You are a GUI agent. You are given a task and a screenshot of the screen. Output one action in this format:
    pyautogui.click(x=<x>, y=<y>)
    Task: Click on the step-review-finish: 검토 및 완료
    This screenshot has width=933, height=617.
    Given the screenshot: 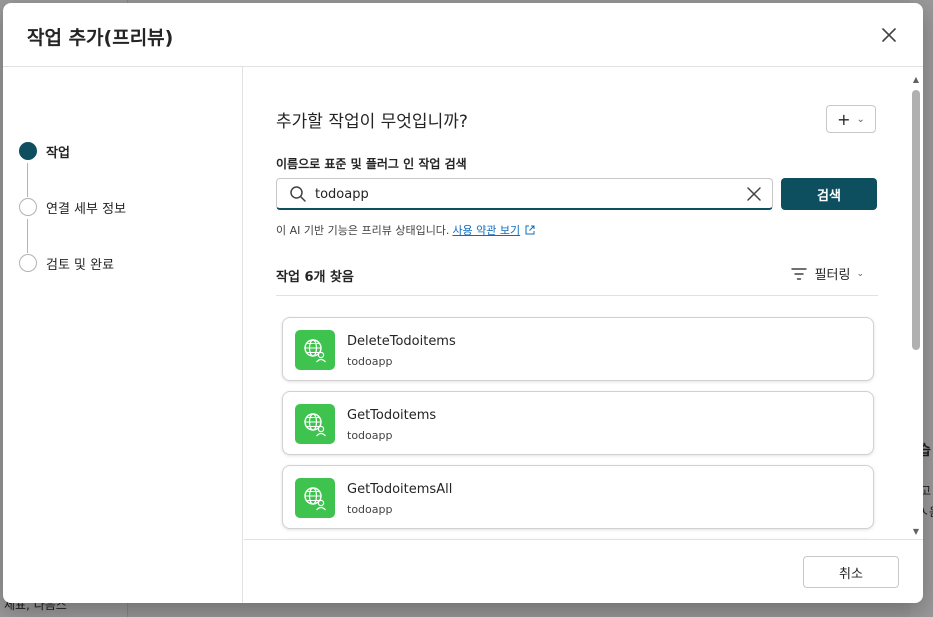 What is the action you would take?
    pyautogui.click(x=66, y=263)
    